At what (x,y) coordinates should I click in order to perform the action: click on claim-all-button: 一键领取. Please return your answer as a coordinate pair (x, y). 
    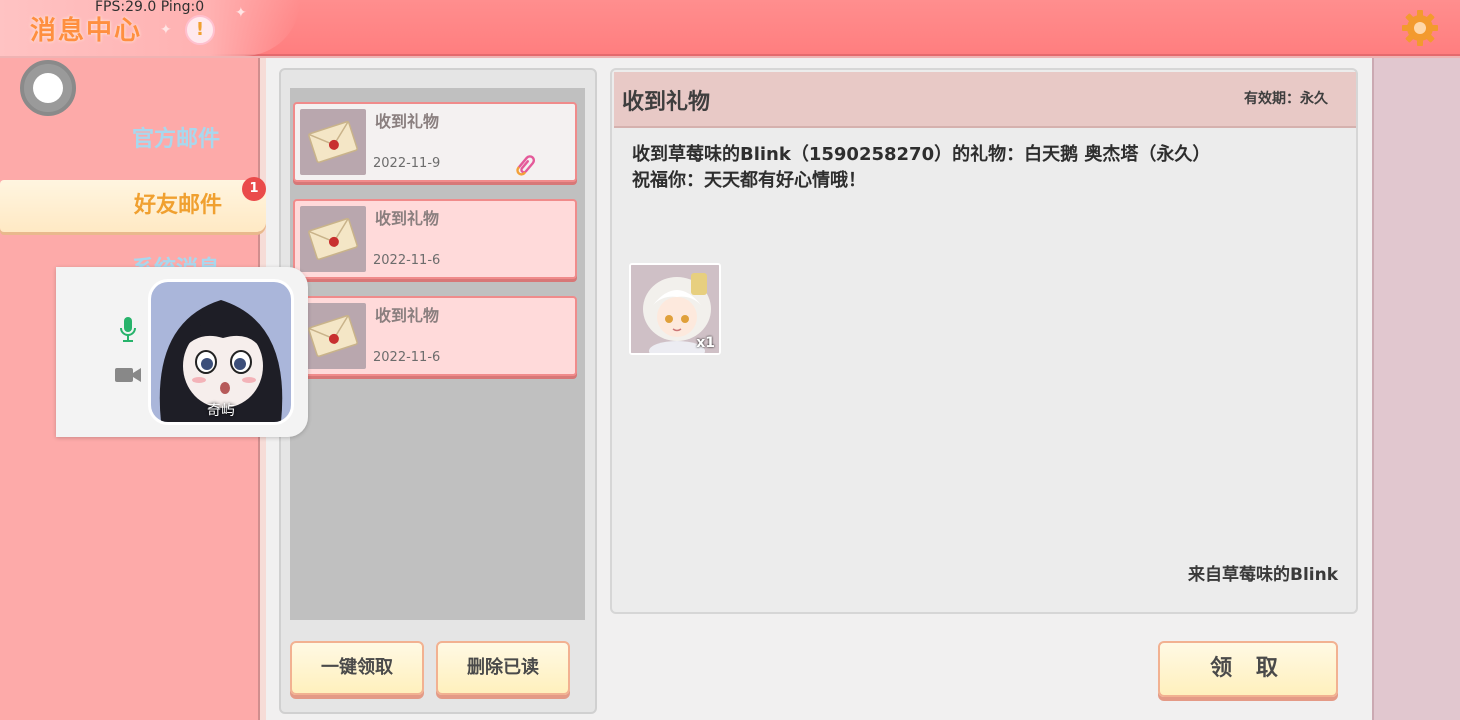
    Looking at the image, I should click on (357, 668).